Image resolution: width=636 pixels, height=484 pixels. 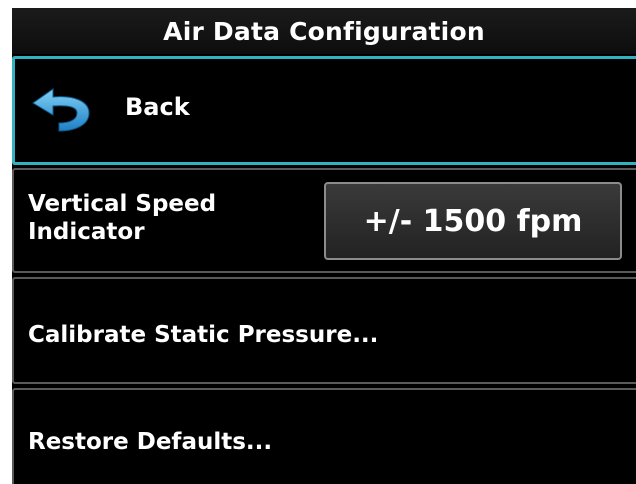 I want to click on vertical-speed-range-button: +/- 1500 fpm, so click(x=473, y=221).